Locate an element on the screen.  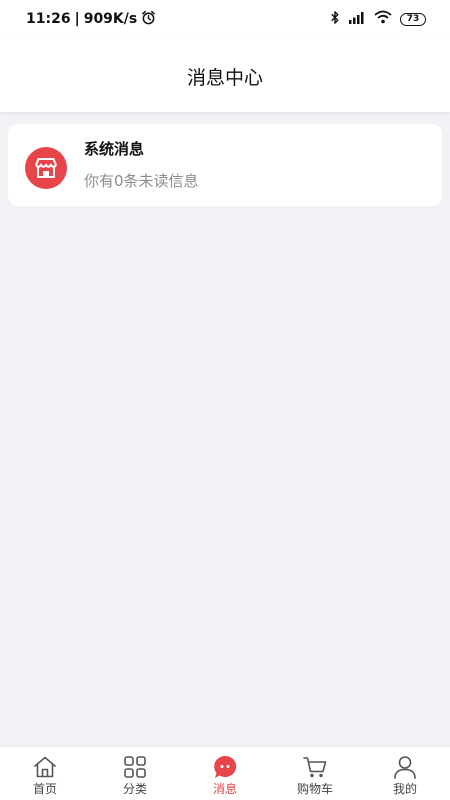
bluetooth-icon is located at coordinates (335, 19).